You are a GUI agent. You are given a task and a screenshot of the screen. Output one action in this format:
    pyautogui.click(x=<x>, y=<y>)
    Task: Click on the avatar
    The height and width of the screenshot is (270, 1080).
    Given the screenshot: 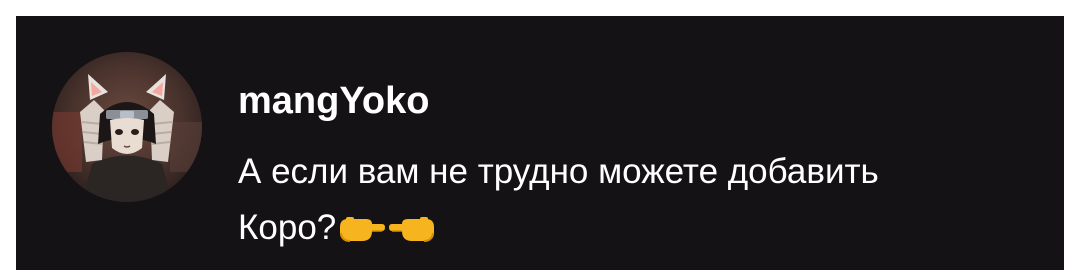 What is the action you would take?
    pyautogui.click(x=127, y=127)
    